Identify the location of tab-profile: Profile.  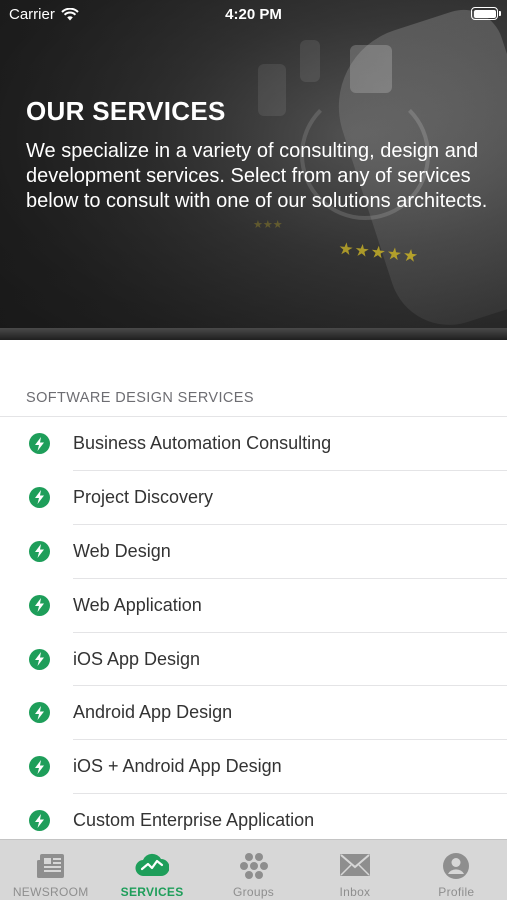
(456, 870).